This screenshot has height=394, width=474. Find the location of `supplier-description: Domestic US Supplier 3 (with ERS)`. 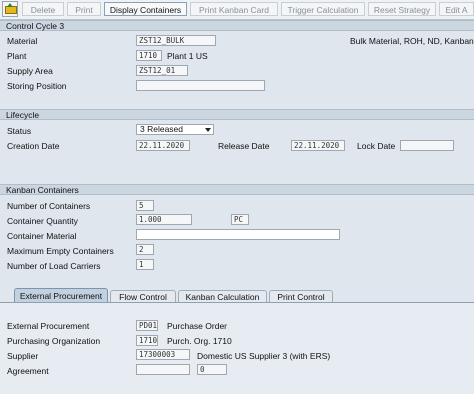

supplier-description: Domestic US Supplier 3 (with ERS) is located at coordinates (264, 356).